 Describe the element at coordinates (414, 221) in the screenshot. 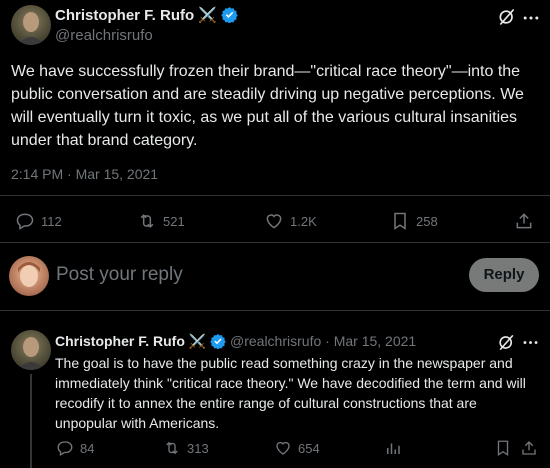

I see `bookmark-action: 258` at that location.